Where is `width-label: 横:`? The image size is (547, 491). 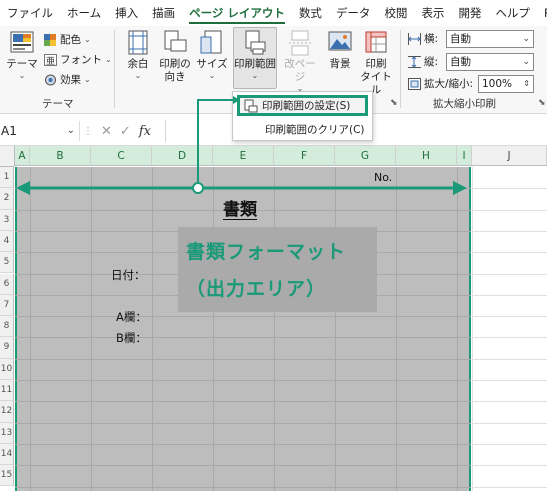
width-label: 横: is located at coordinates (431, 39).